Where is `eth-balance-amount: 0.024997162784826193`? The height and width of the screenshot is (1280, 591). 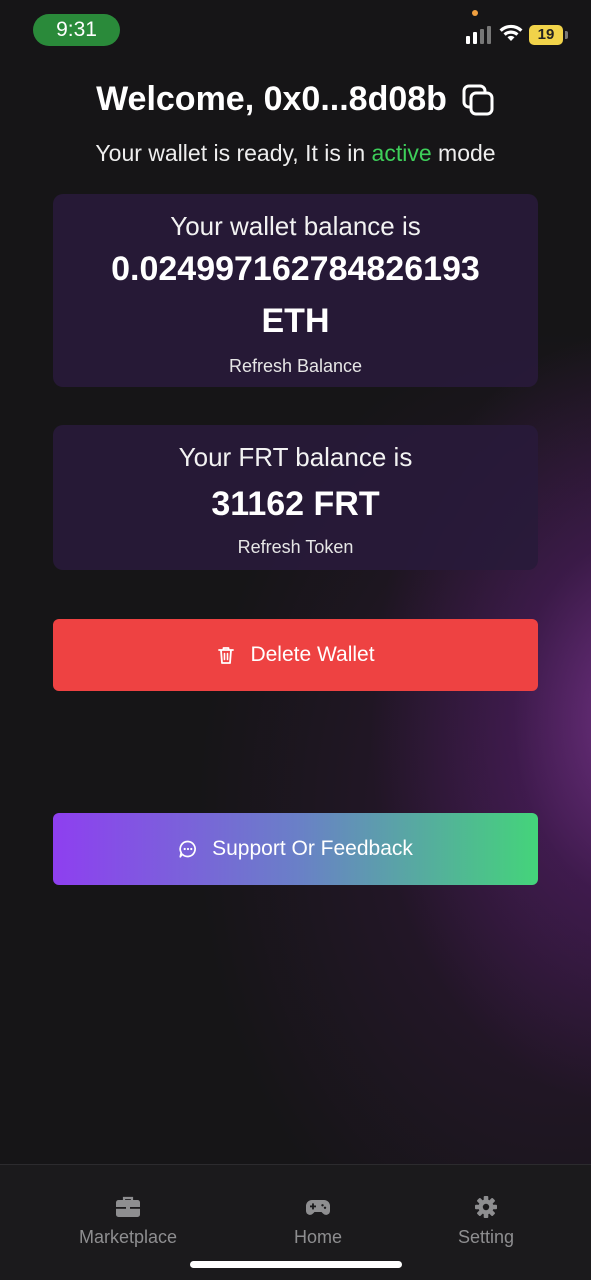
eth-balance-amount: 0.024997162784826193 is located at coordinates (295, 269).